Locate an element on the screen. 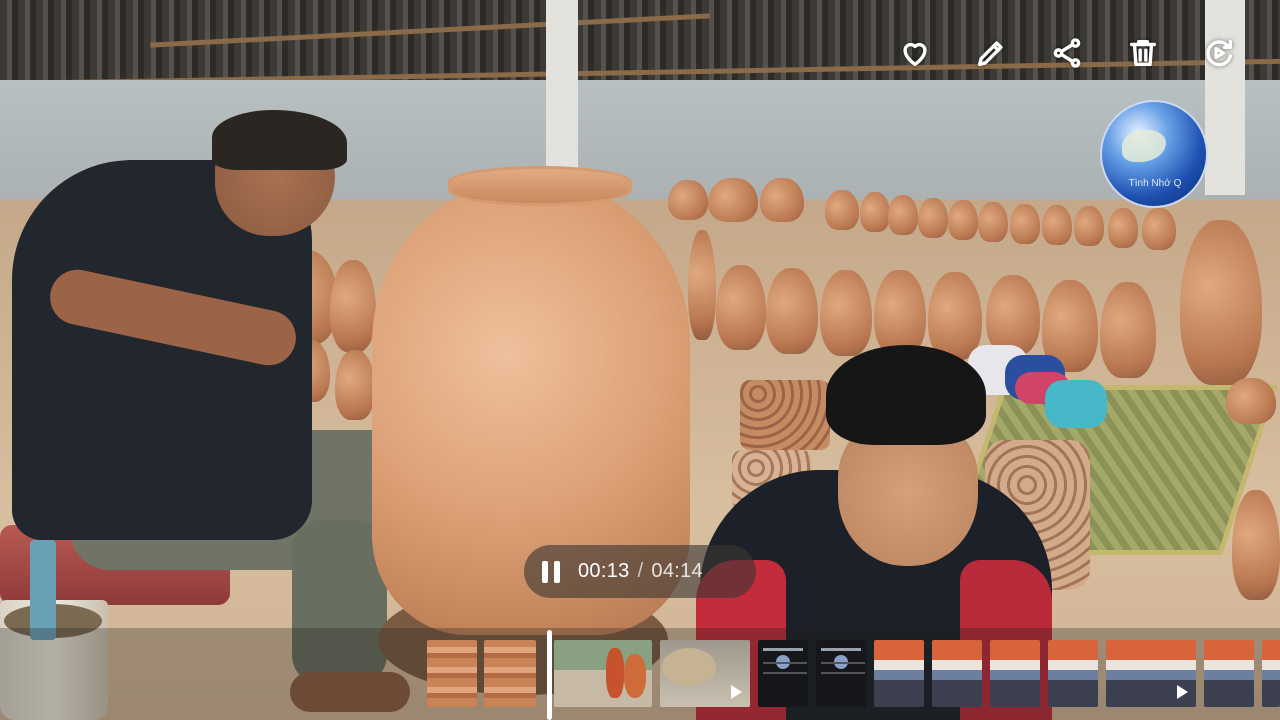 This screenshot has height=720, width=1280. vase-rim is located at coordinates (540, 186).